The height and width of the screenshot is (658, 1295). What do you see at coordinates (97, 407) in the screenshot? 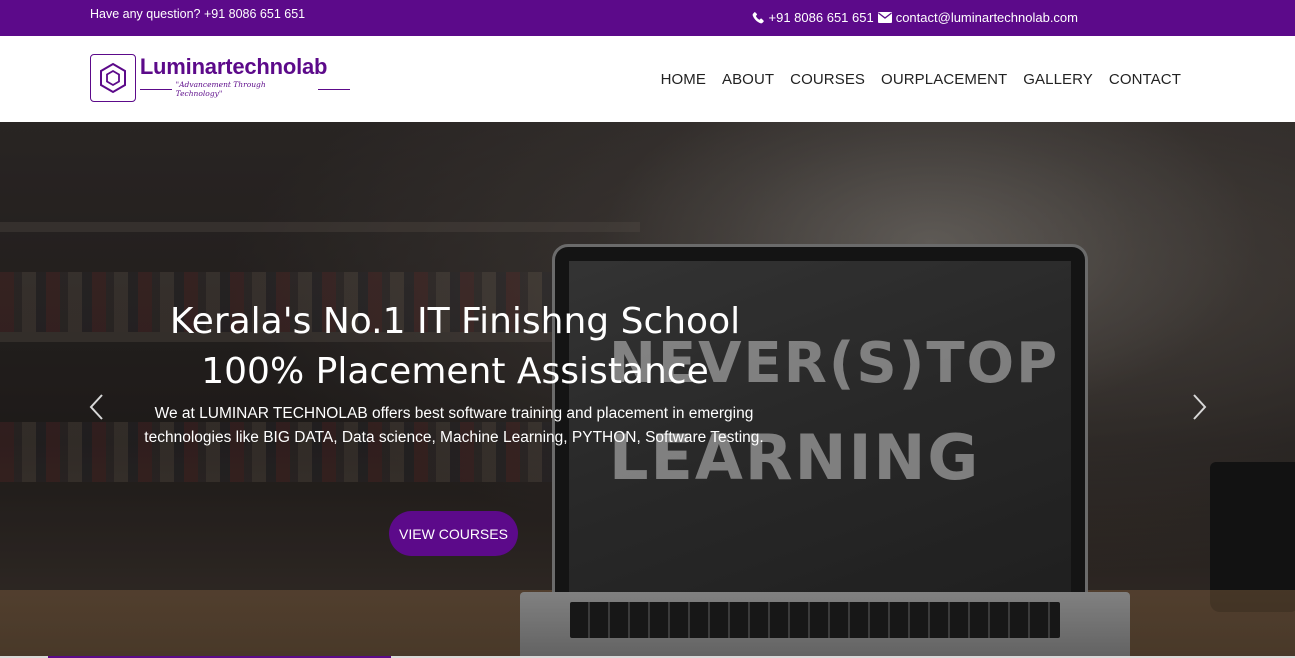
I see `slider-prev-button` at bounding box center [97, 407].